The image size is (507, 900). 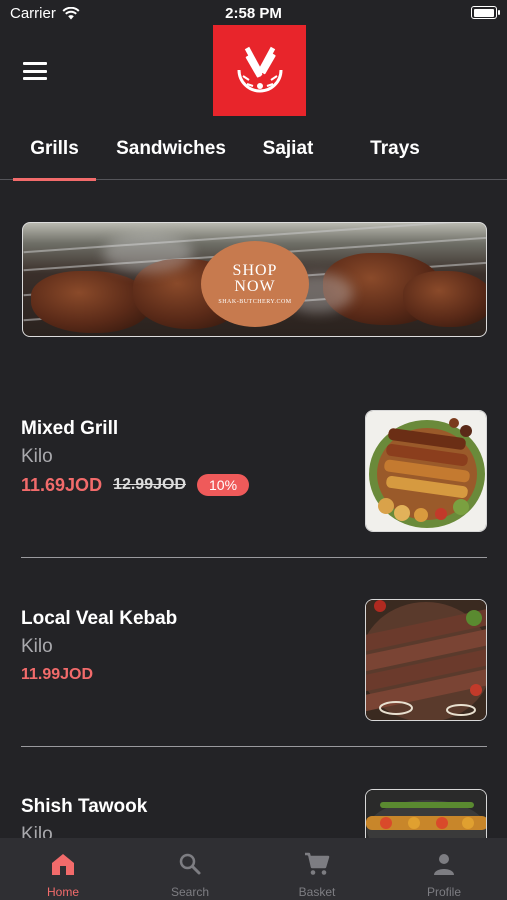 I want to click on nav-home: Home, so click(x=63, y=869).